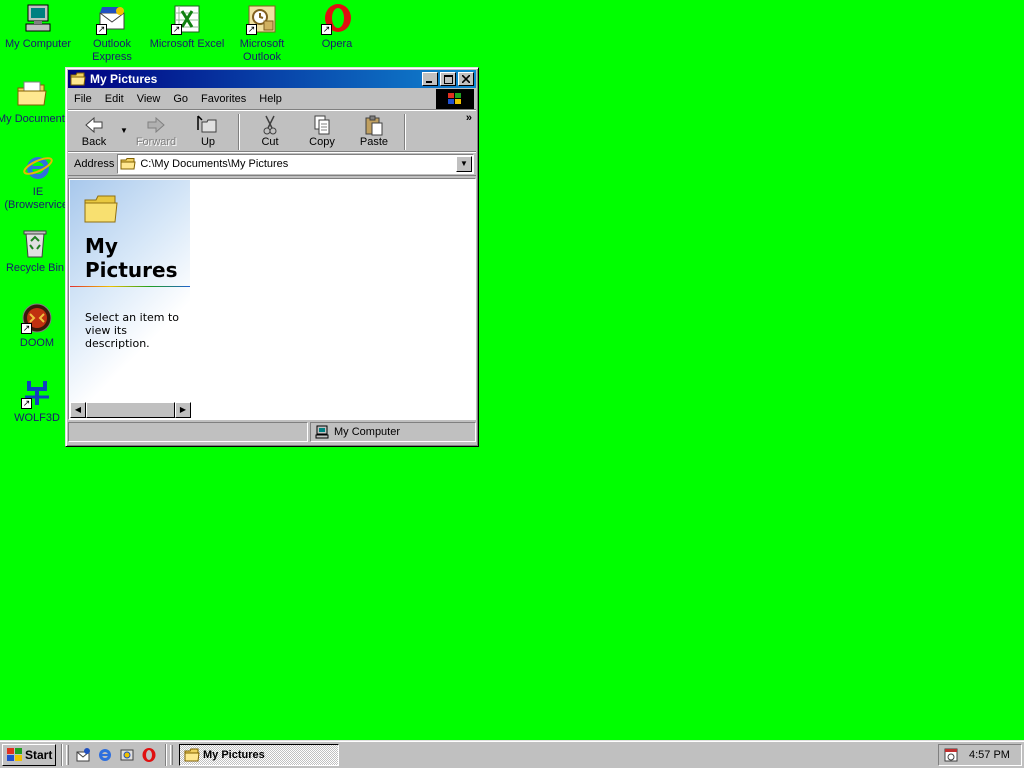 The width and height of the screenshot is (1024, 768). Describe the element at coordinates (83, 99) in the screenshot. I see `menu-file: File` at that location.